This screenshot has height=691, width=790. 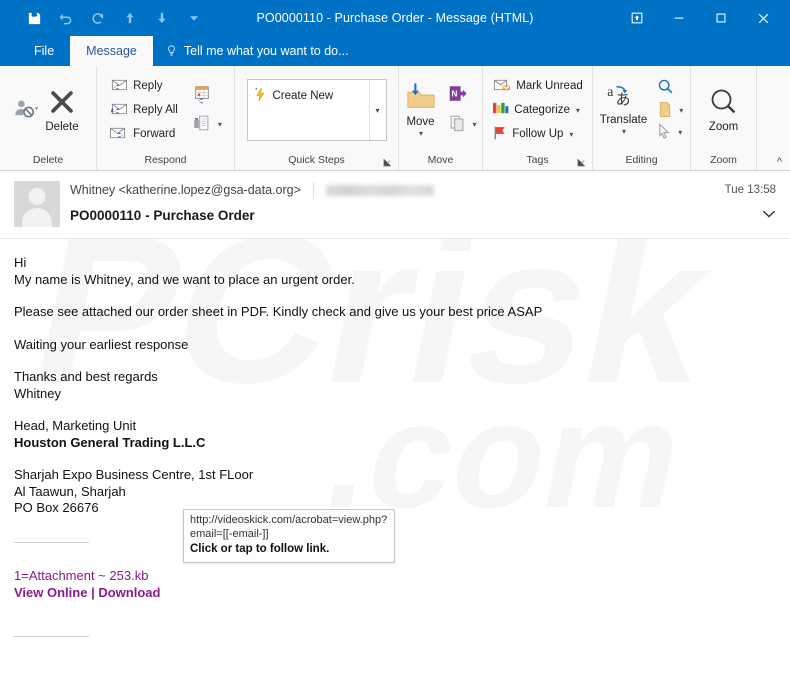 What do you see at coordinates (623, 98) in the screenshot?
I see `translate-icon: a あ` at bounding box center [623, 98].